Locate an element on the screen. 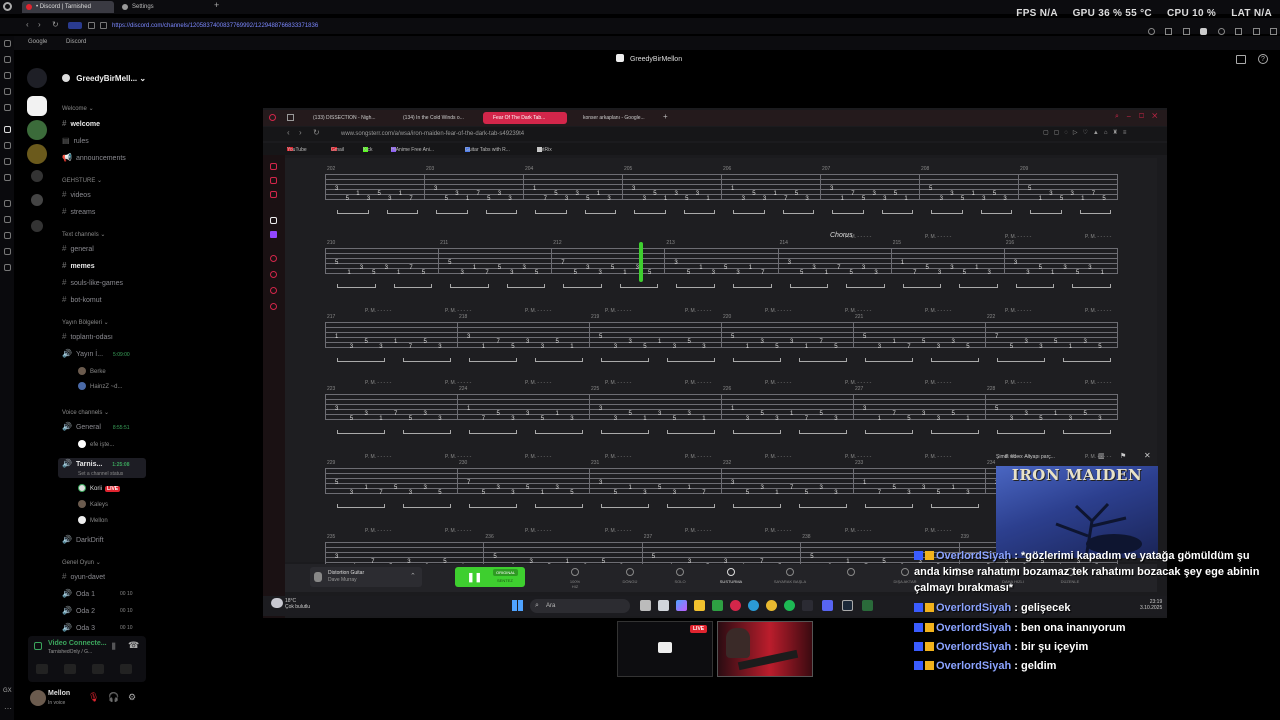 The height and width of the screenshot is (720, 1280). chrome-icon is located at coordinates (771, 605).